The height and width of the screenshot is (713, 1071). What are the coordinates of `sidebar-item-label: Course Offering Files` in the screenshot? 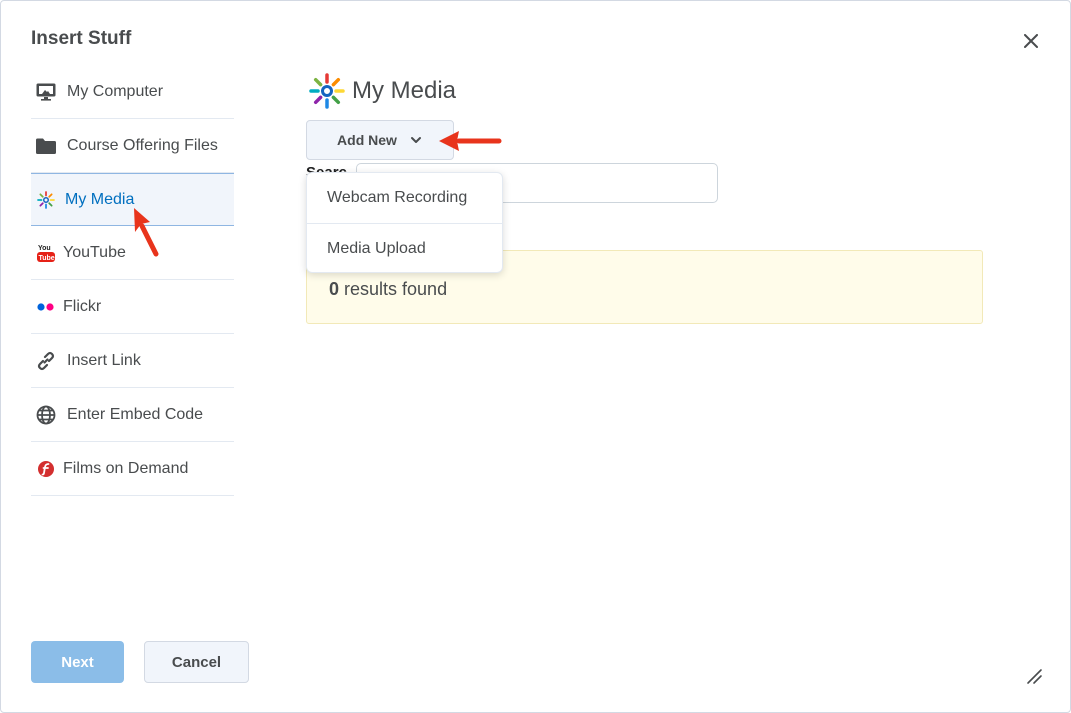 It's located at (142, 145).